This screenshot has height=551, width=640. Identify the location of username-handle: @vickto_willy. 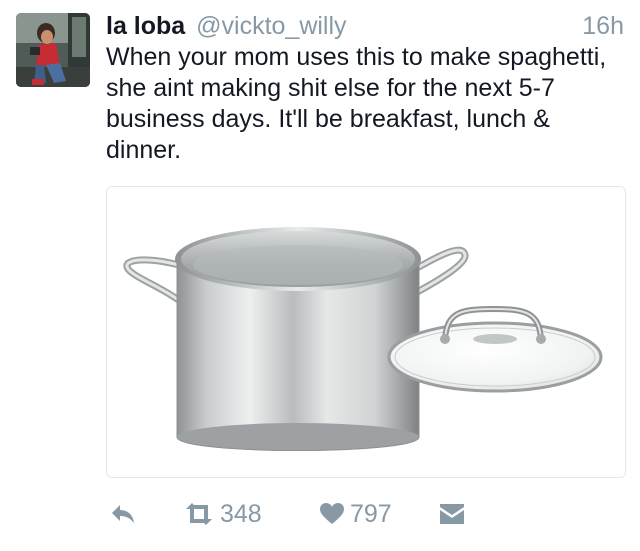
(271, 26).